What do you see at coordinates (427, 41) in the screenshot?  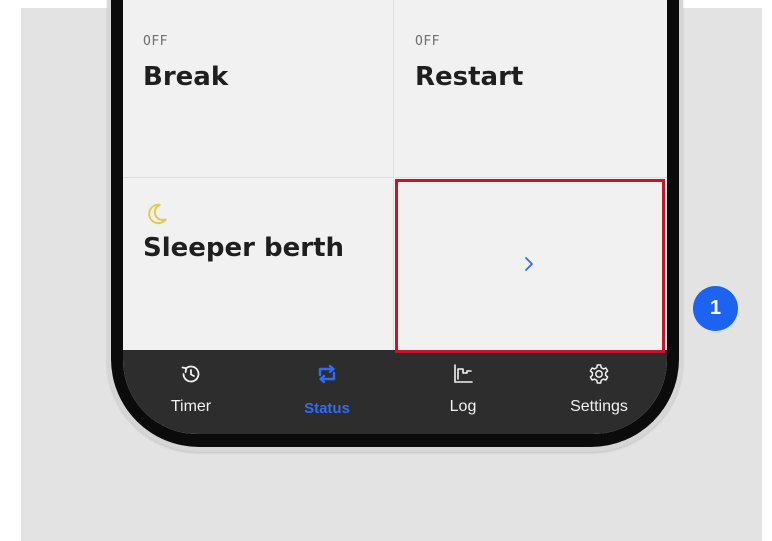 I see `restart-status: OFF` at bounding box center [427, 41].